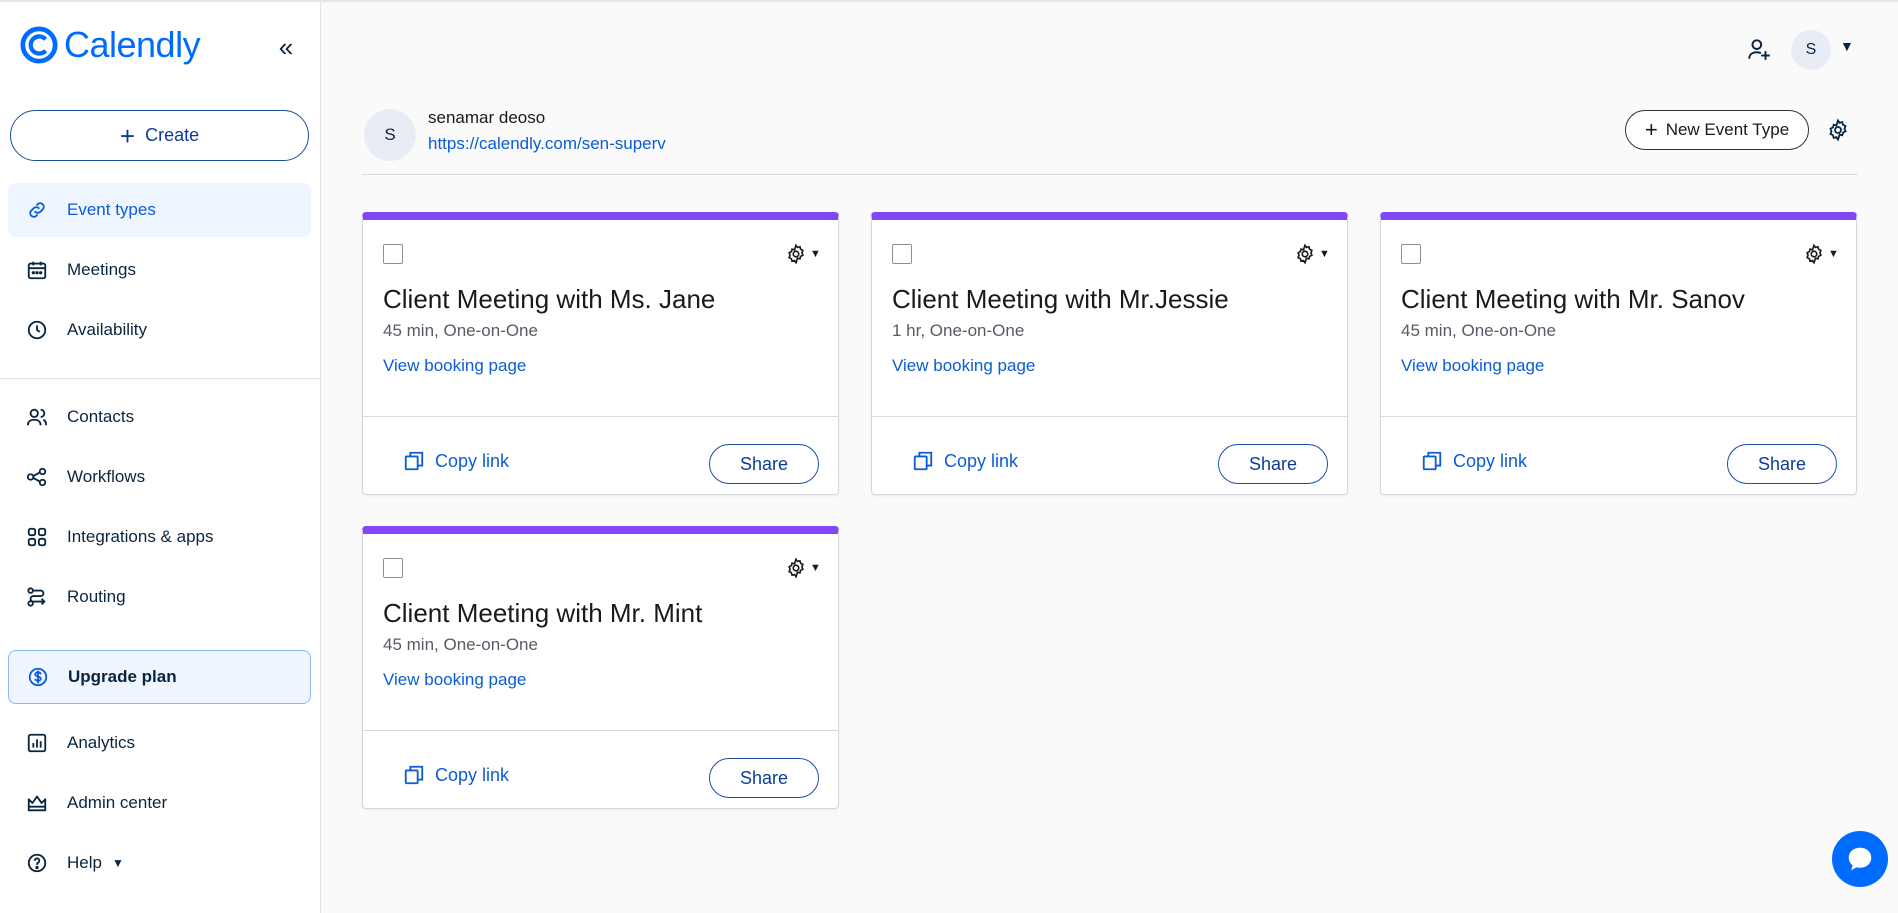  What do you see at coordinates (37, 417) in the screenshot?
I see `contacts-icon` at bounding box center [37, 417].